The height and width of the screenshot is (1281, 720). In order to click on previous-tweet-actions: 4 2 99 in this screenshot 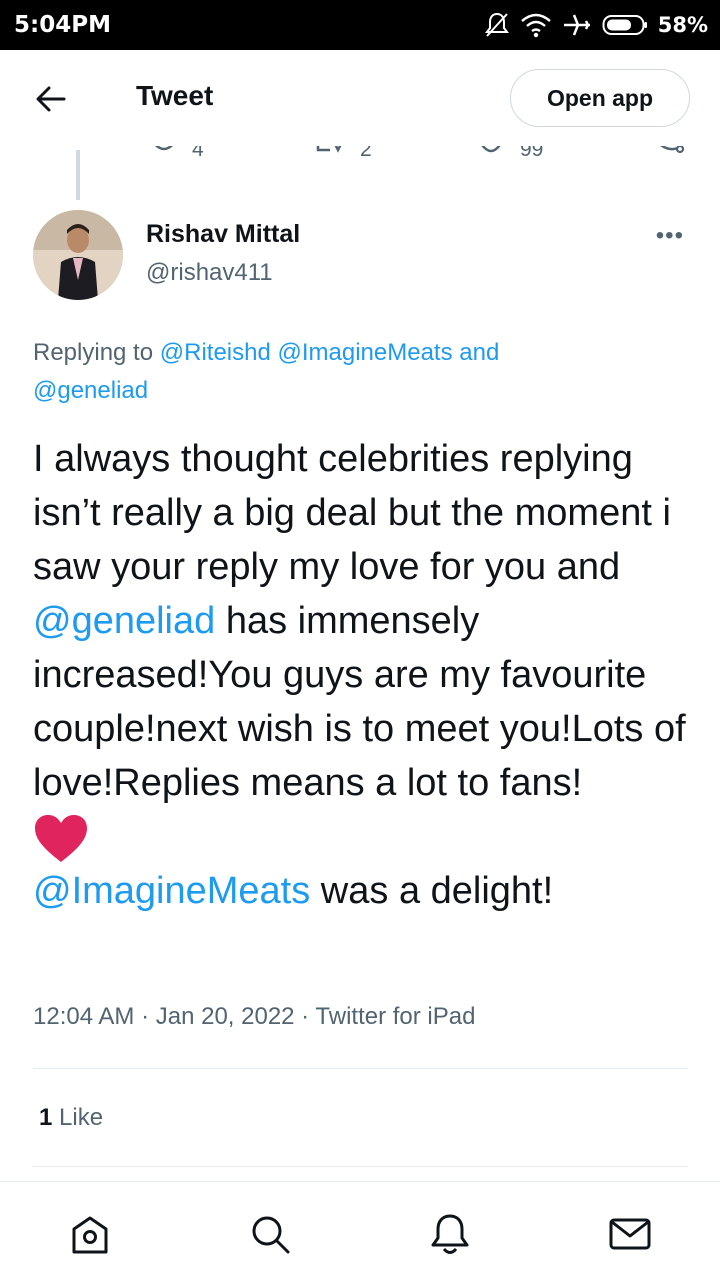, I will do `click(360, 156)`.